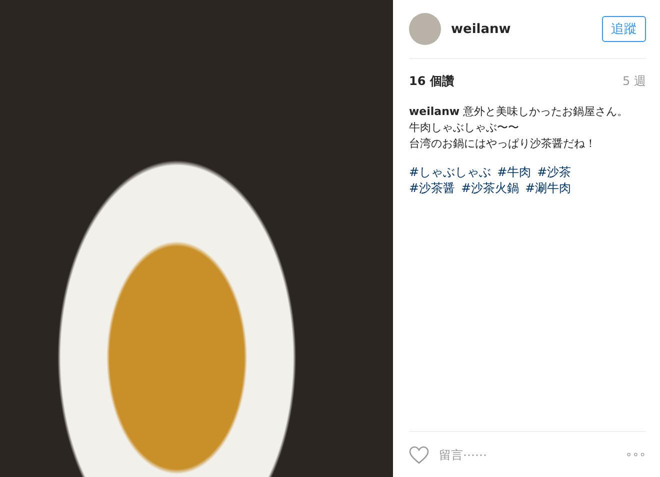  Describe the element at coordinates (425, 29) in the screenshot. I see `avatar` at that location.